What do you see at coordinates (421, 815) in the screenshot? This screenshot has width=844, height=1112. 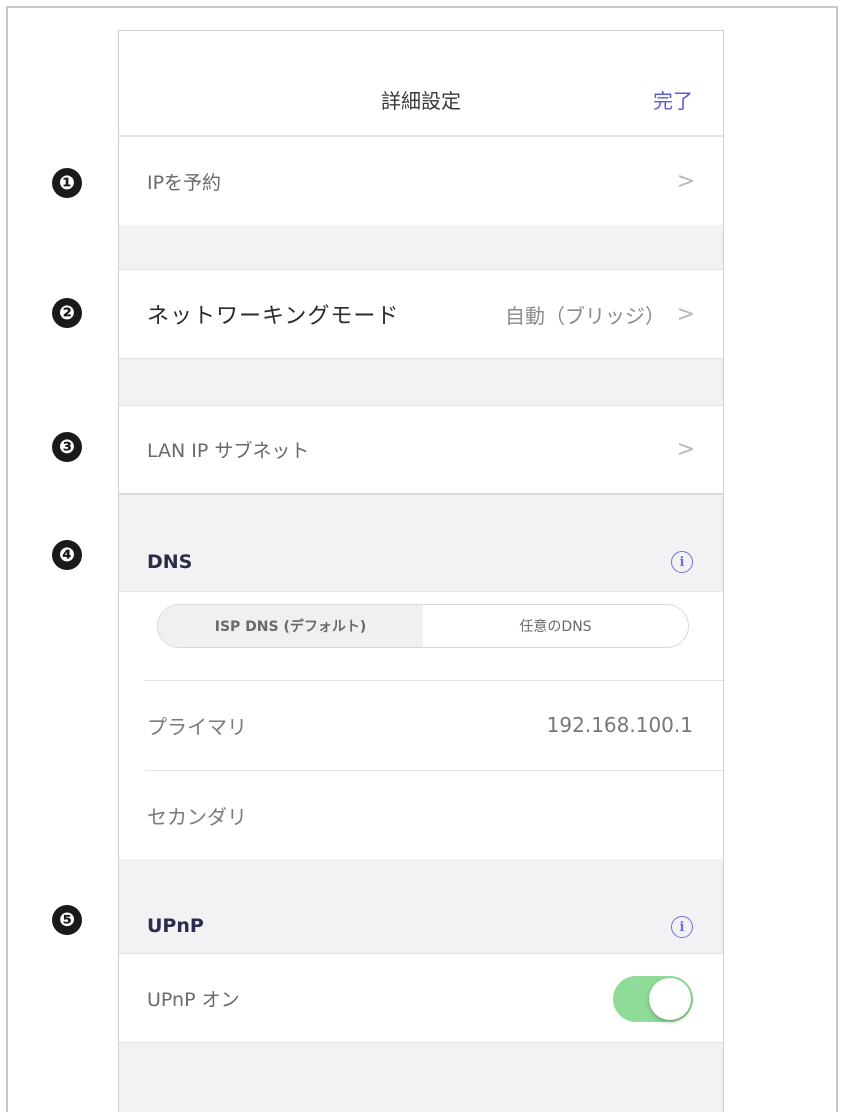 I see `secondary-dns-row: セカンダリ` at bounding box center [421, 815].